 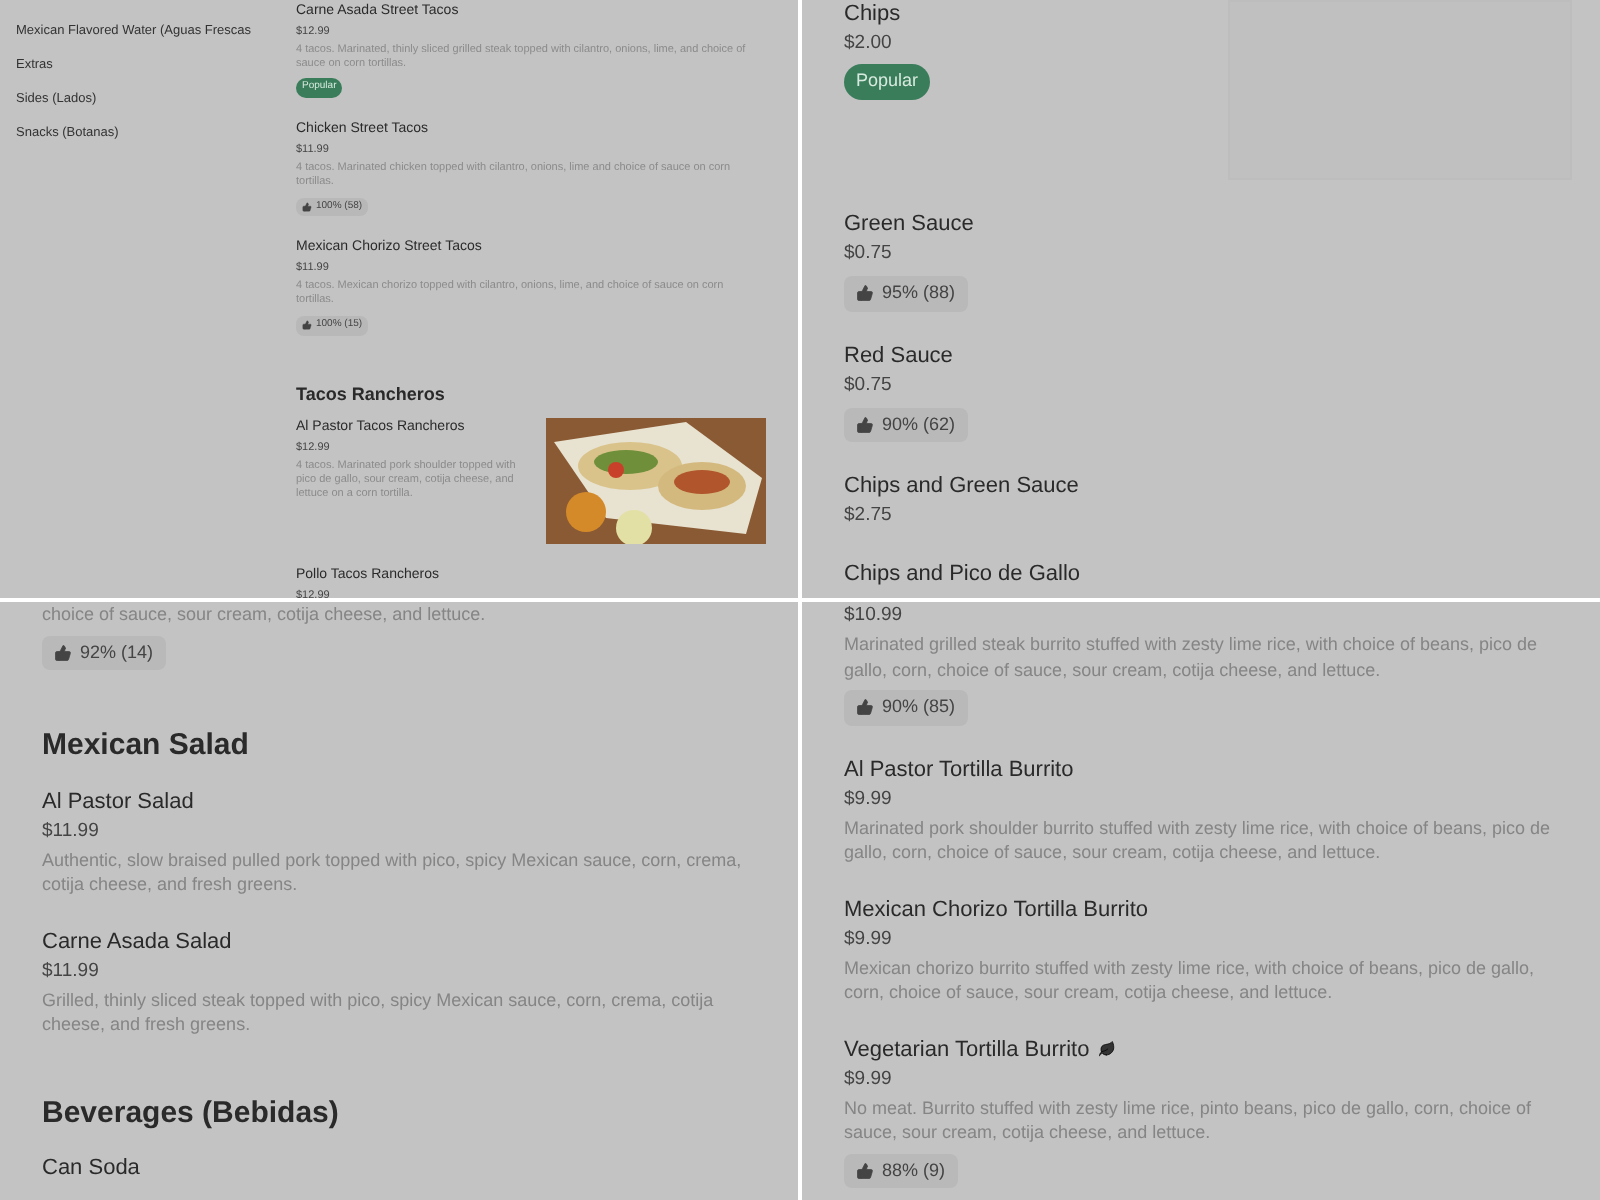 I want to click on item-description: Marinated grilled steak burrito stuffed with zesty lime rice, with choice of beans, pico de gallo, corn, choice of sauce, sour cream, cotija cheese, and lettuce., so click(x=1191, y=657).